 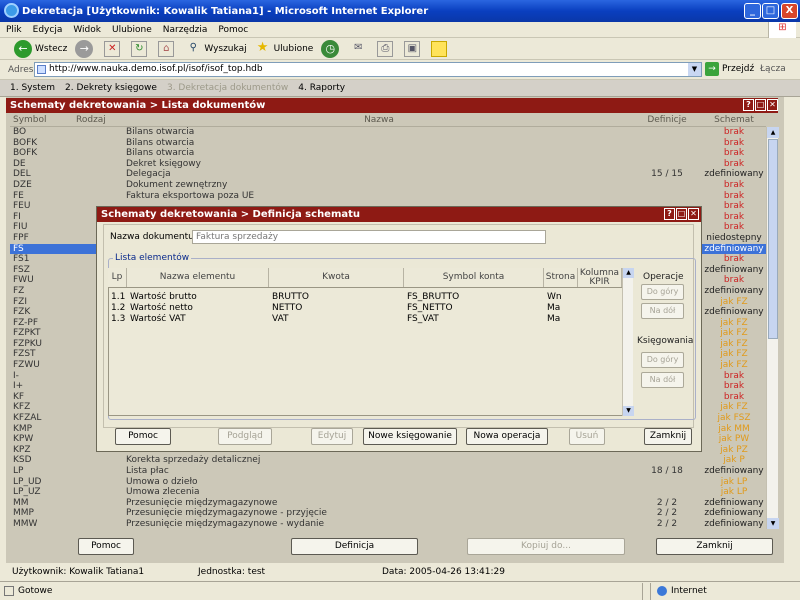 What do you see at coordinates (87, 30) in the screenshot?
I see `menu-widok: Widok` at bounding box center [87, 30].